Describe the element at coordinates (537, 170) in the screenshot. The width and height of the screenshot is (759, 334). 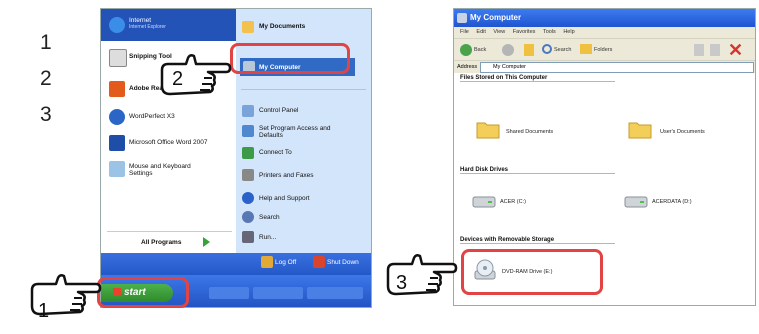
I see `section-hard-disk-drives: Hard Disk Drives` at that location.